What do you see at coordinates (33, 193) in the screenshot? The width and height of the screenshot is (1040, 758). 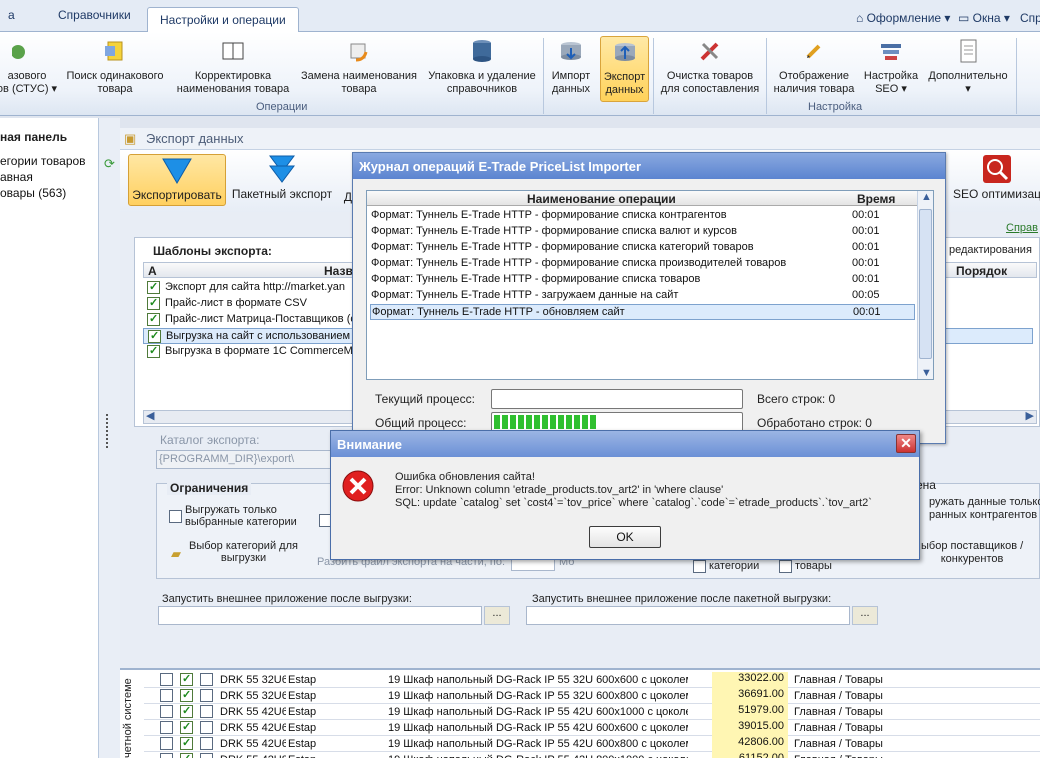 I see `tree-item-goods: овары (563)` at bounding box center [33, 193].